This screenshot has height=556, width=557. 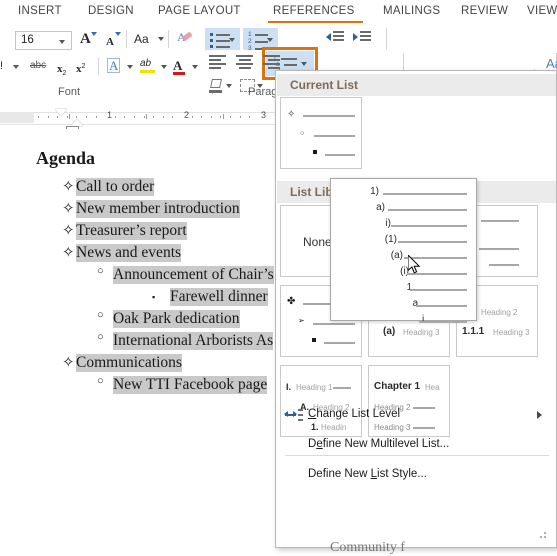 I want to click on list-item: Communications, so click(x=129, y=363).